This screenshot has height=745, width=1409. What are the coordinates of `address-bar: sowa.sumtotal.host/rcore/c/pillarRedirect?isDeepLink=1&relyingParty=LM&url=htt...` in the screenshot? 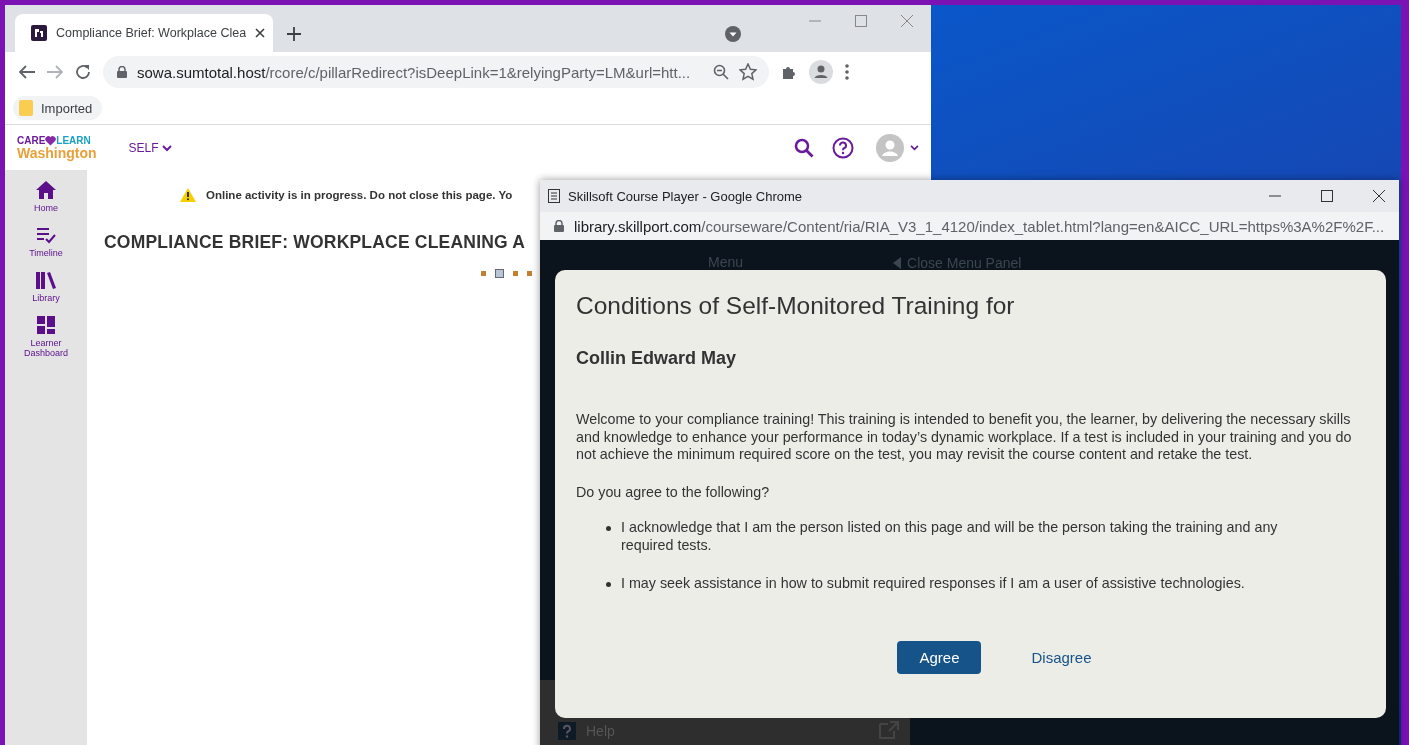 It's located at (436, 72).